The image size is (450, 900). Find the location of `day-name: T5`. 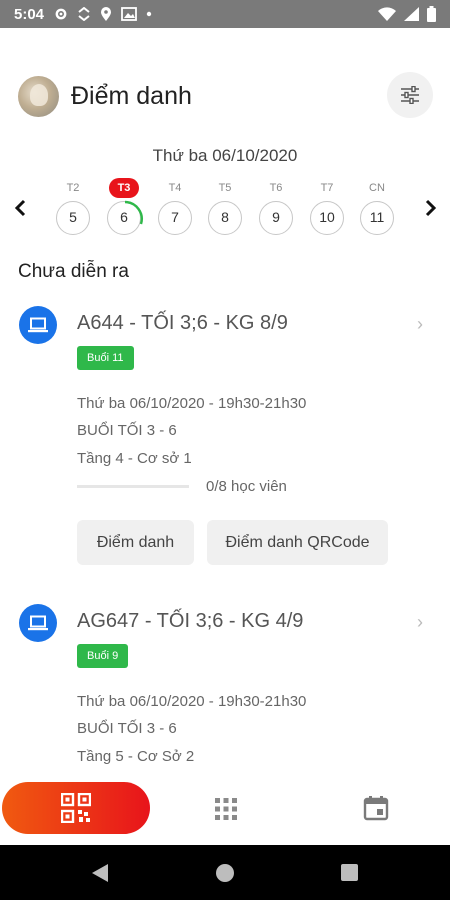

day-name: T5 is located at coordinates (225, 188).